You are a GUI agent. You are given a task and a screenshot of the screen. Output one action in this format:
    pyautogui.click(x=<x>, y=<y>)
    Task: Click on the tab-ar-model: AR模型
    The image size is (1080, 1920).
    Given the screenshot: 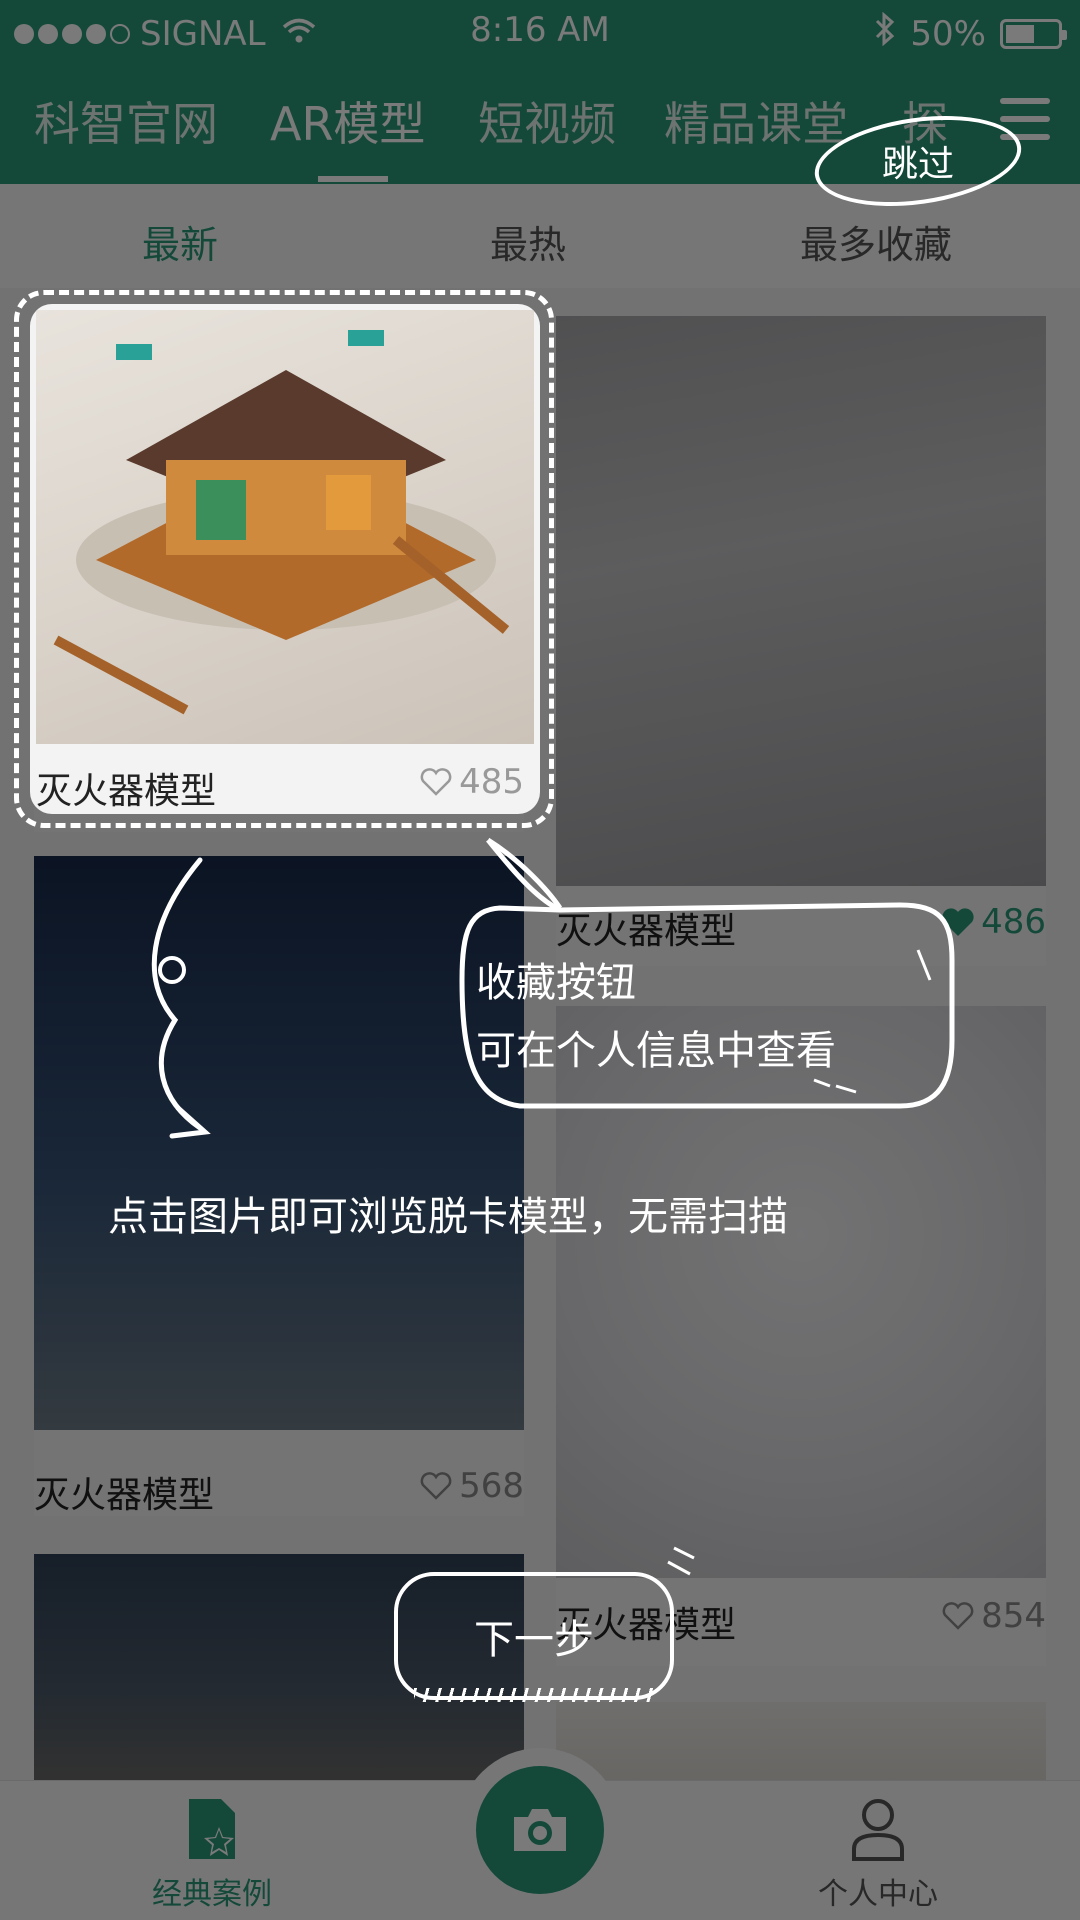 What is the action you would take?
    pyautogui.click(x=347, y=121)
    